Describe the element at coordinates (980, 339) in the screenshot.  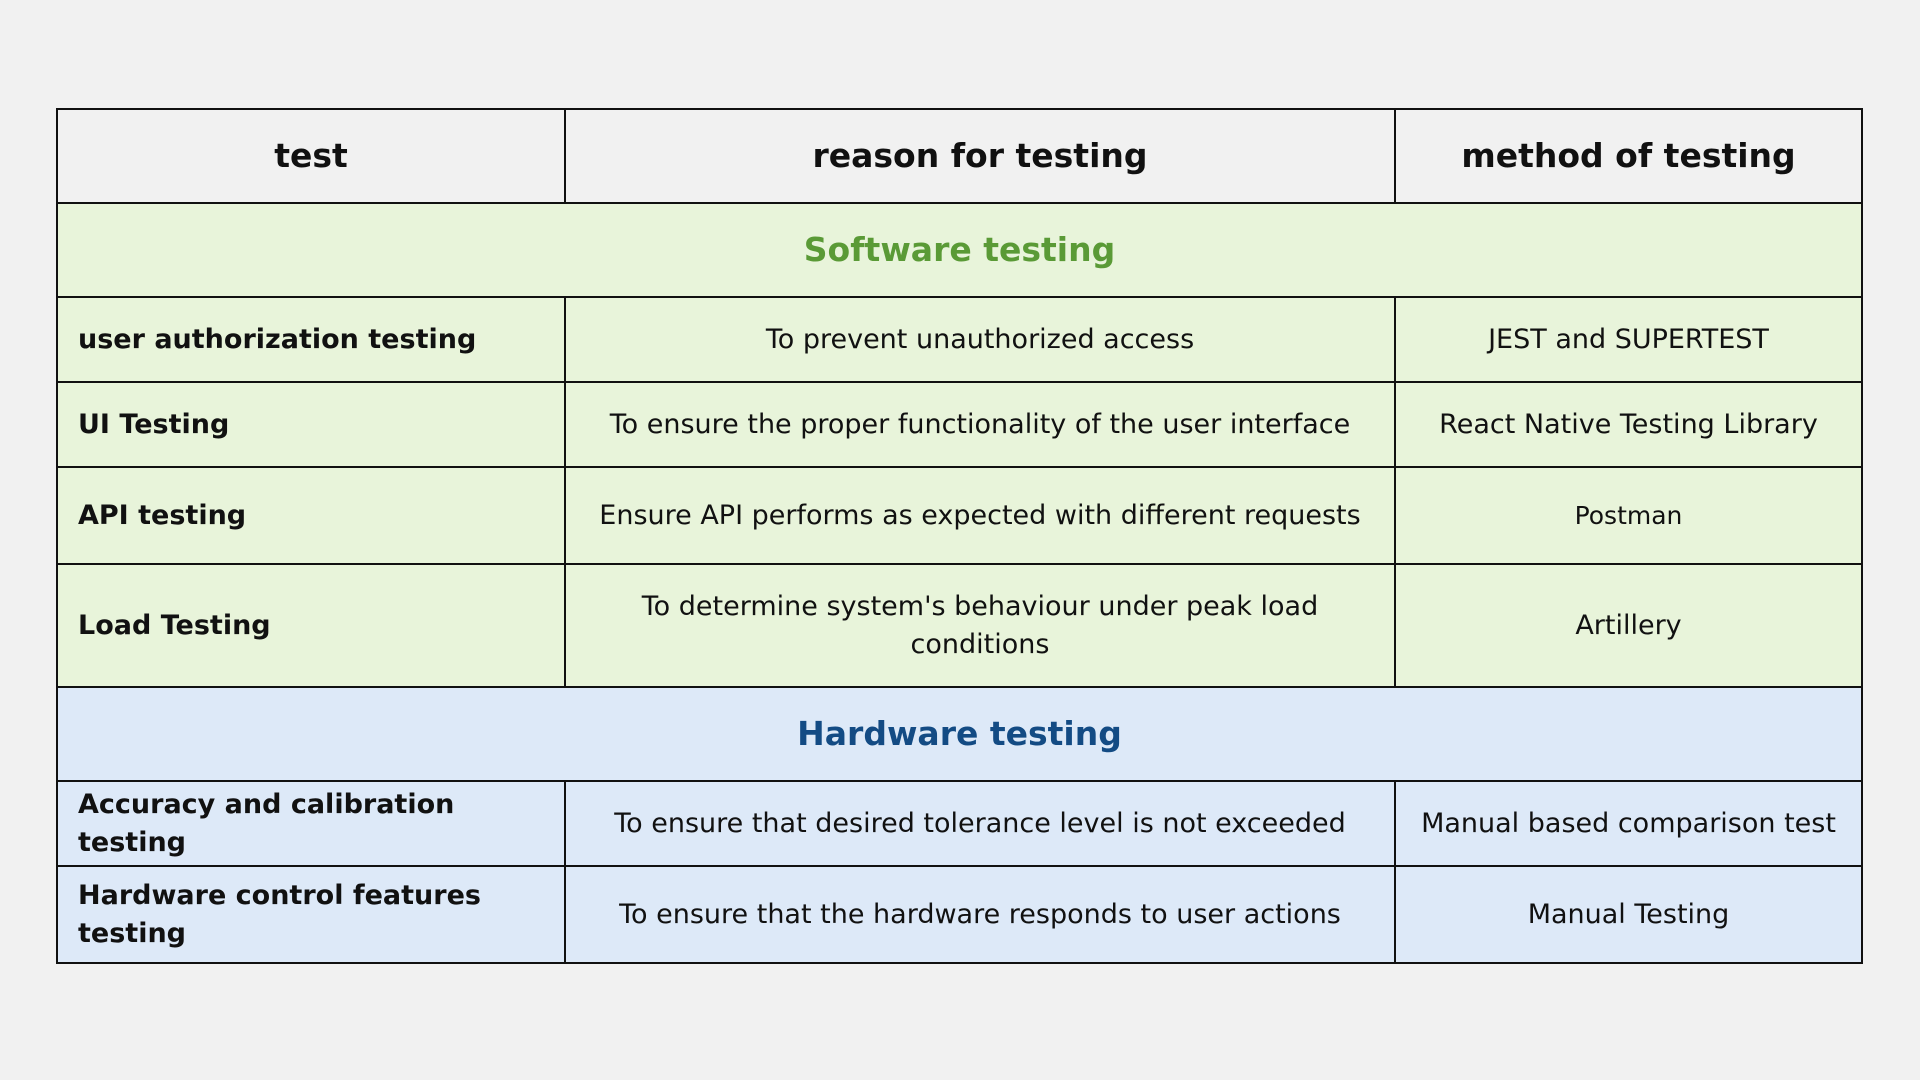
I see `reason-cell: To prevent unauthorized access` at that location.